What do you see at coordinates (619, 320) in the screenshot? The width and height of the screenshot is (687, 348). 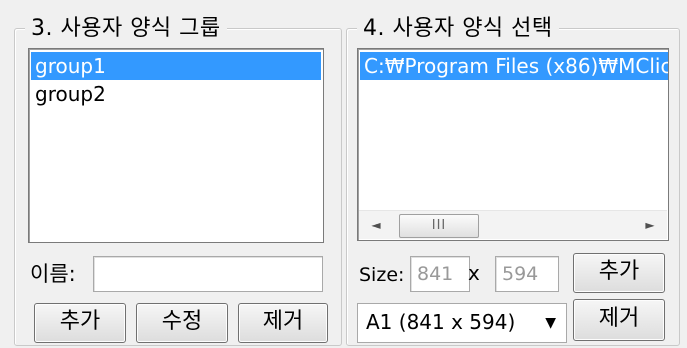 I see `remove-template-button: 제거` at bounding box center [619, 320].